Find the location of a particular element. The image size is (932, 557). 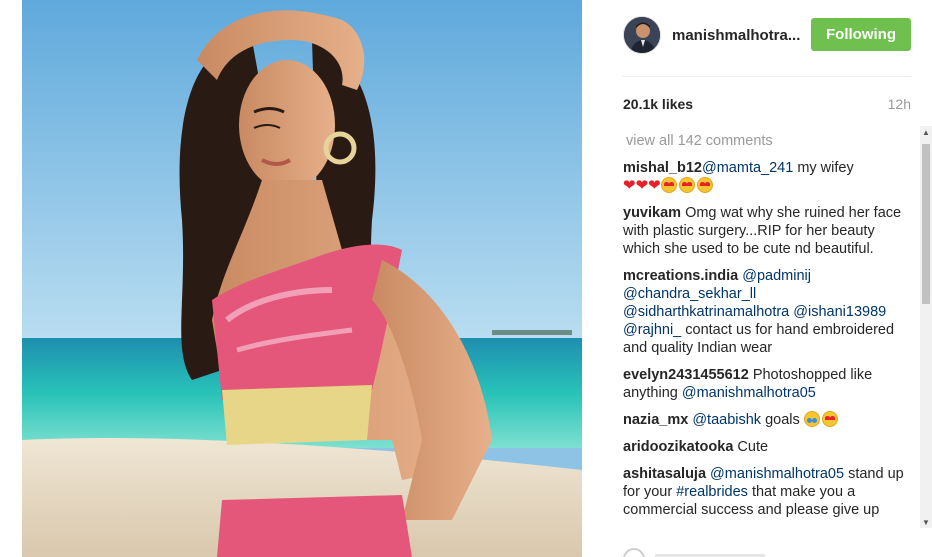

scroll-up-arrow-icon: ▲ is located at coordinates (926, 132).